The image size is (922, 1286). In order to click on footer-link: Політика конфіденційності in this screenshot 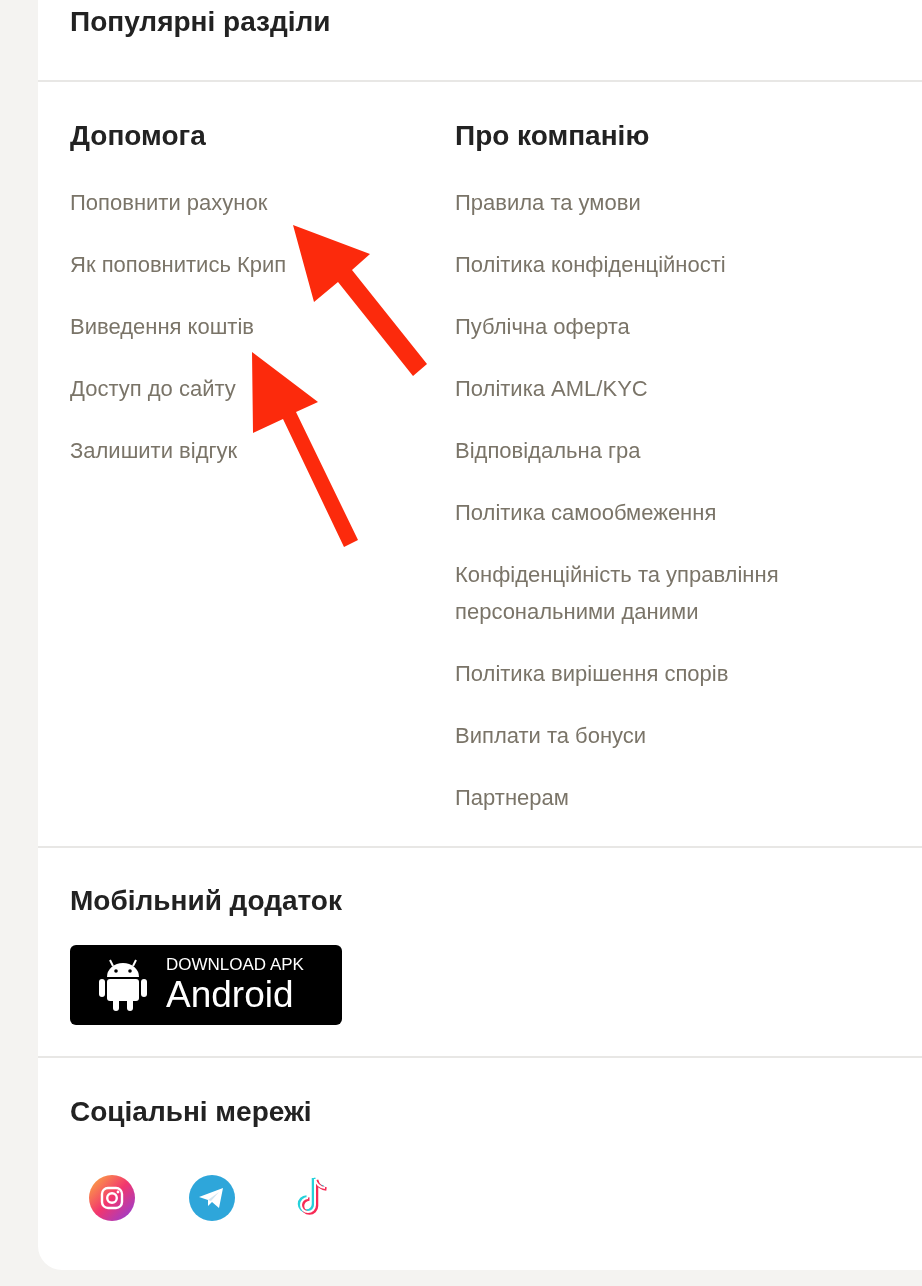, I will do `click(590, 264)`.